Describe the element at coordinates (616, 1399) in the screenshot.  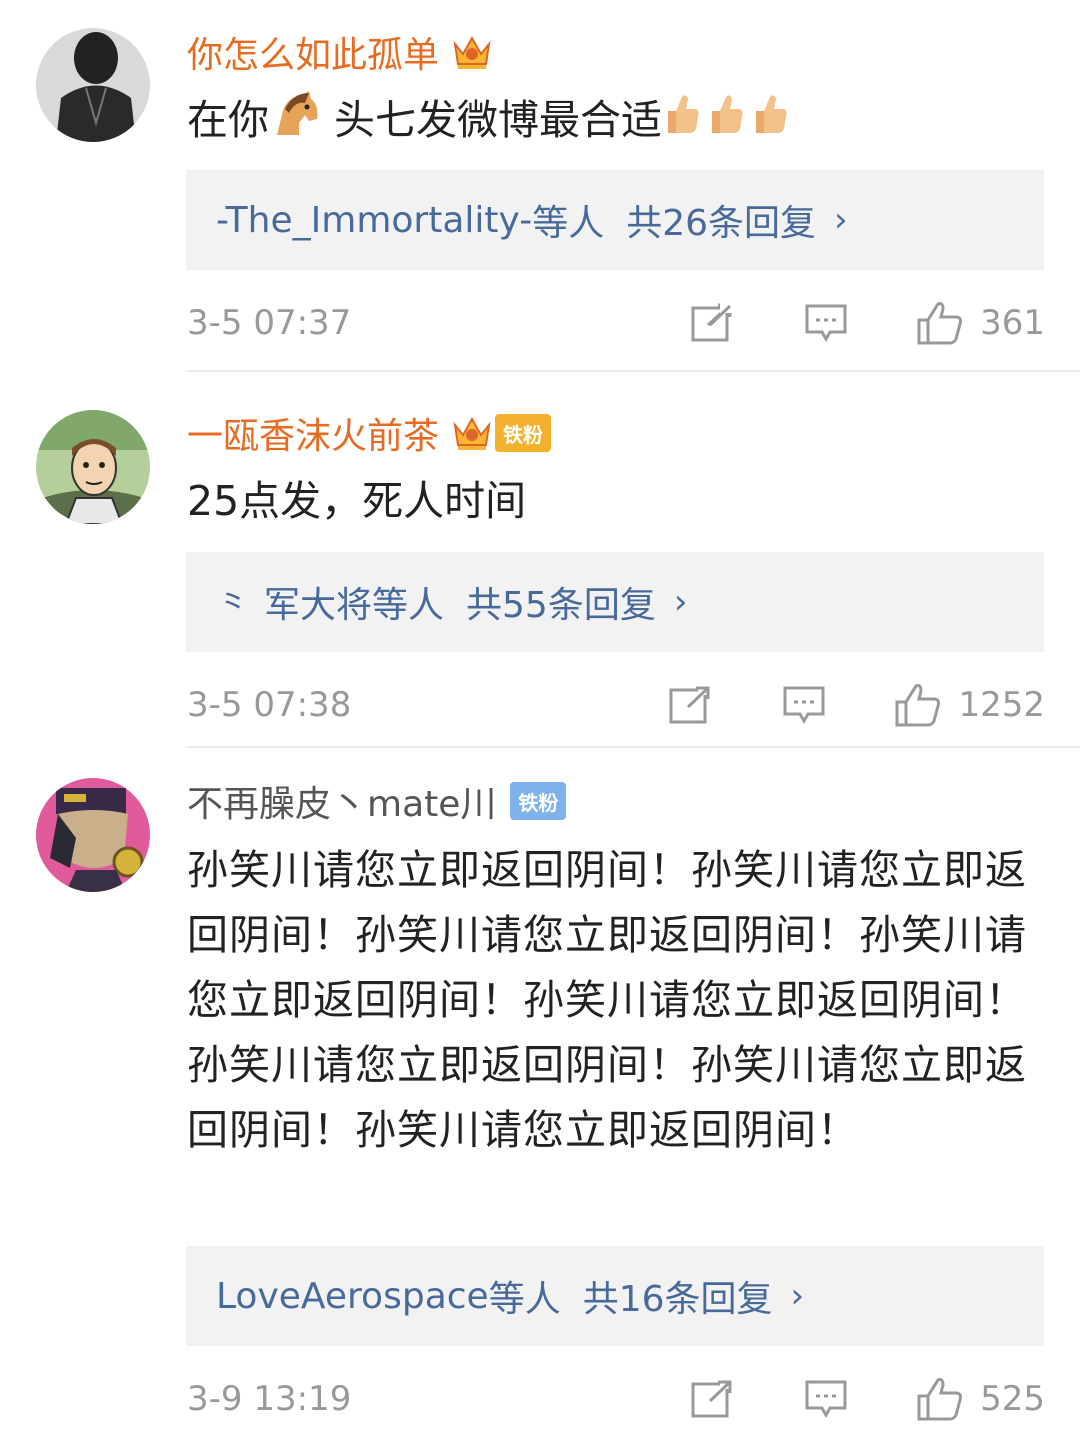
I see `comment-footer: 3-9 13:19 525` at that location.